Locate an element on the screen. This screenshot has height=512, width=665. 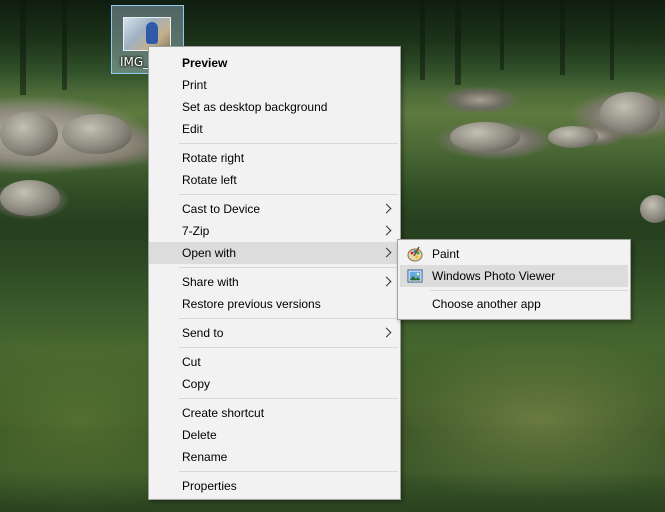
submenu-item-choose-another-app: Choose another app is located at coordinates (514, 304).